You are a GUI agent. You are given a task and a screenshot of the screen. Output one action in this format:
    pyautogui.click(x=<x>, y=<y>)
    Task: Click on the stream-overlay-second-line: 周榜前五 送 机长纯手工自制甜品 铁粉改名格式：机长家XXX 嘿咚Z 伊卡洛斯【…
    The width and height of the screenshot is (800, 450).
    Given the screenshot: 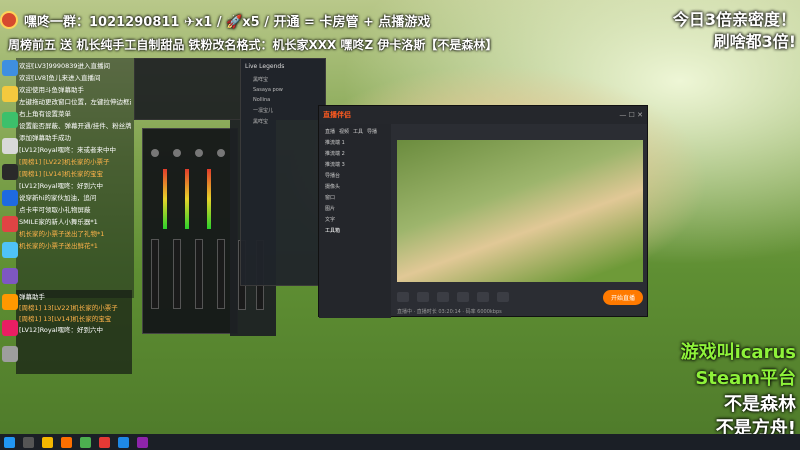 What is the action you would take?
    pyautogui.click(x=253, y=45)
    